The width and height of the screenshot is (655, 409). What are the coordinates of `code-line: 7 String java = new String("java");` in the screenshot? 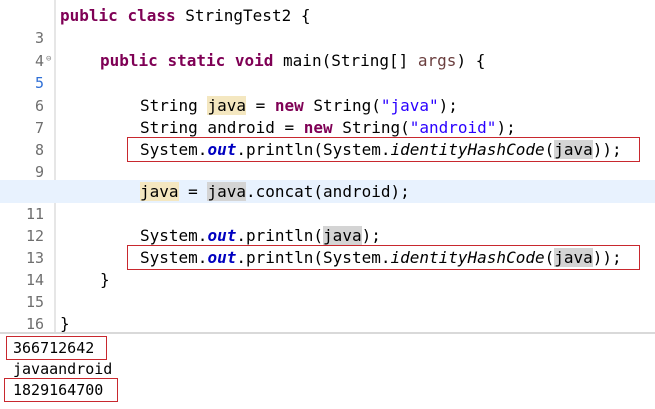 It's located at (327, 115).